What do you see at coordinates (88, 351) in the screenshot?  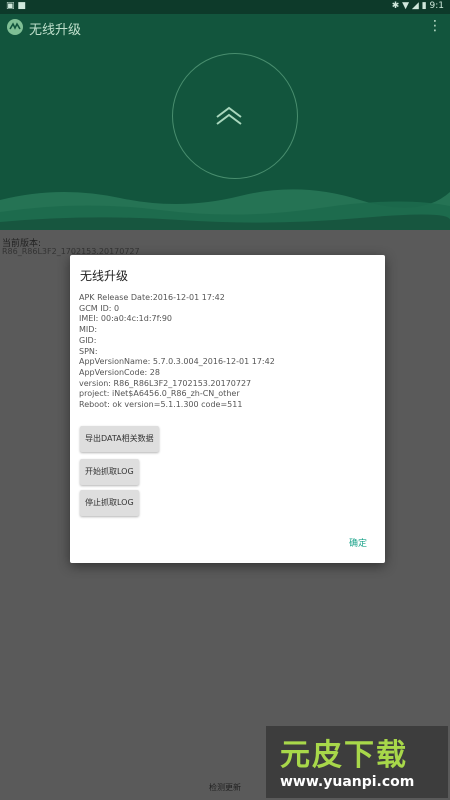 I see `info-line: SPN:` at bounding box center [88, 351].